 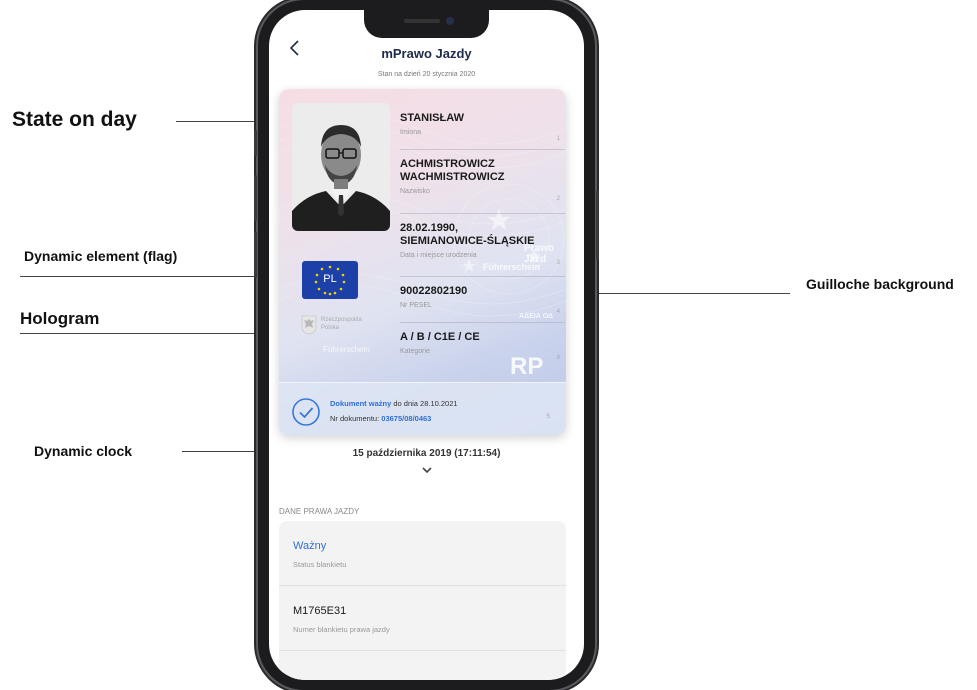 What do you see at coordinates (424, 403) in the screenshot?
I see `validity-date: do dnia 28.10.2021` at bounding box center [424, 403].